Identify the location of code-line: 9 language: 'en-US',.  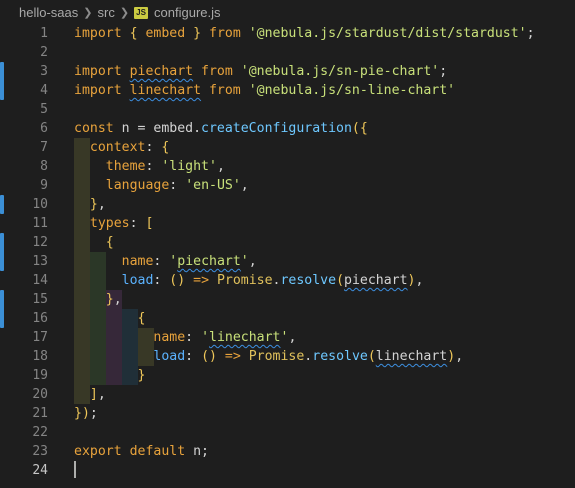
(287, 185).